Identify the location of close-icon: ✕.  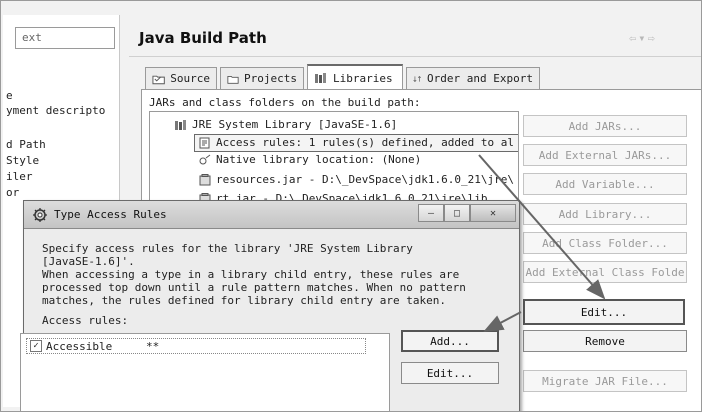
(493, 213).